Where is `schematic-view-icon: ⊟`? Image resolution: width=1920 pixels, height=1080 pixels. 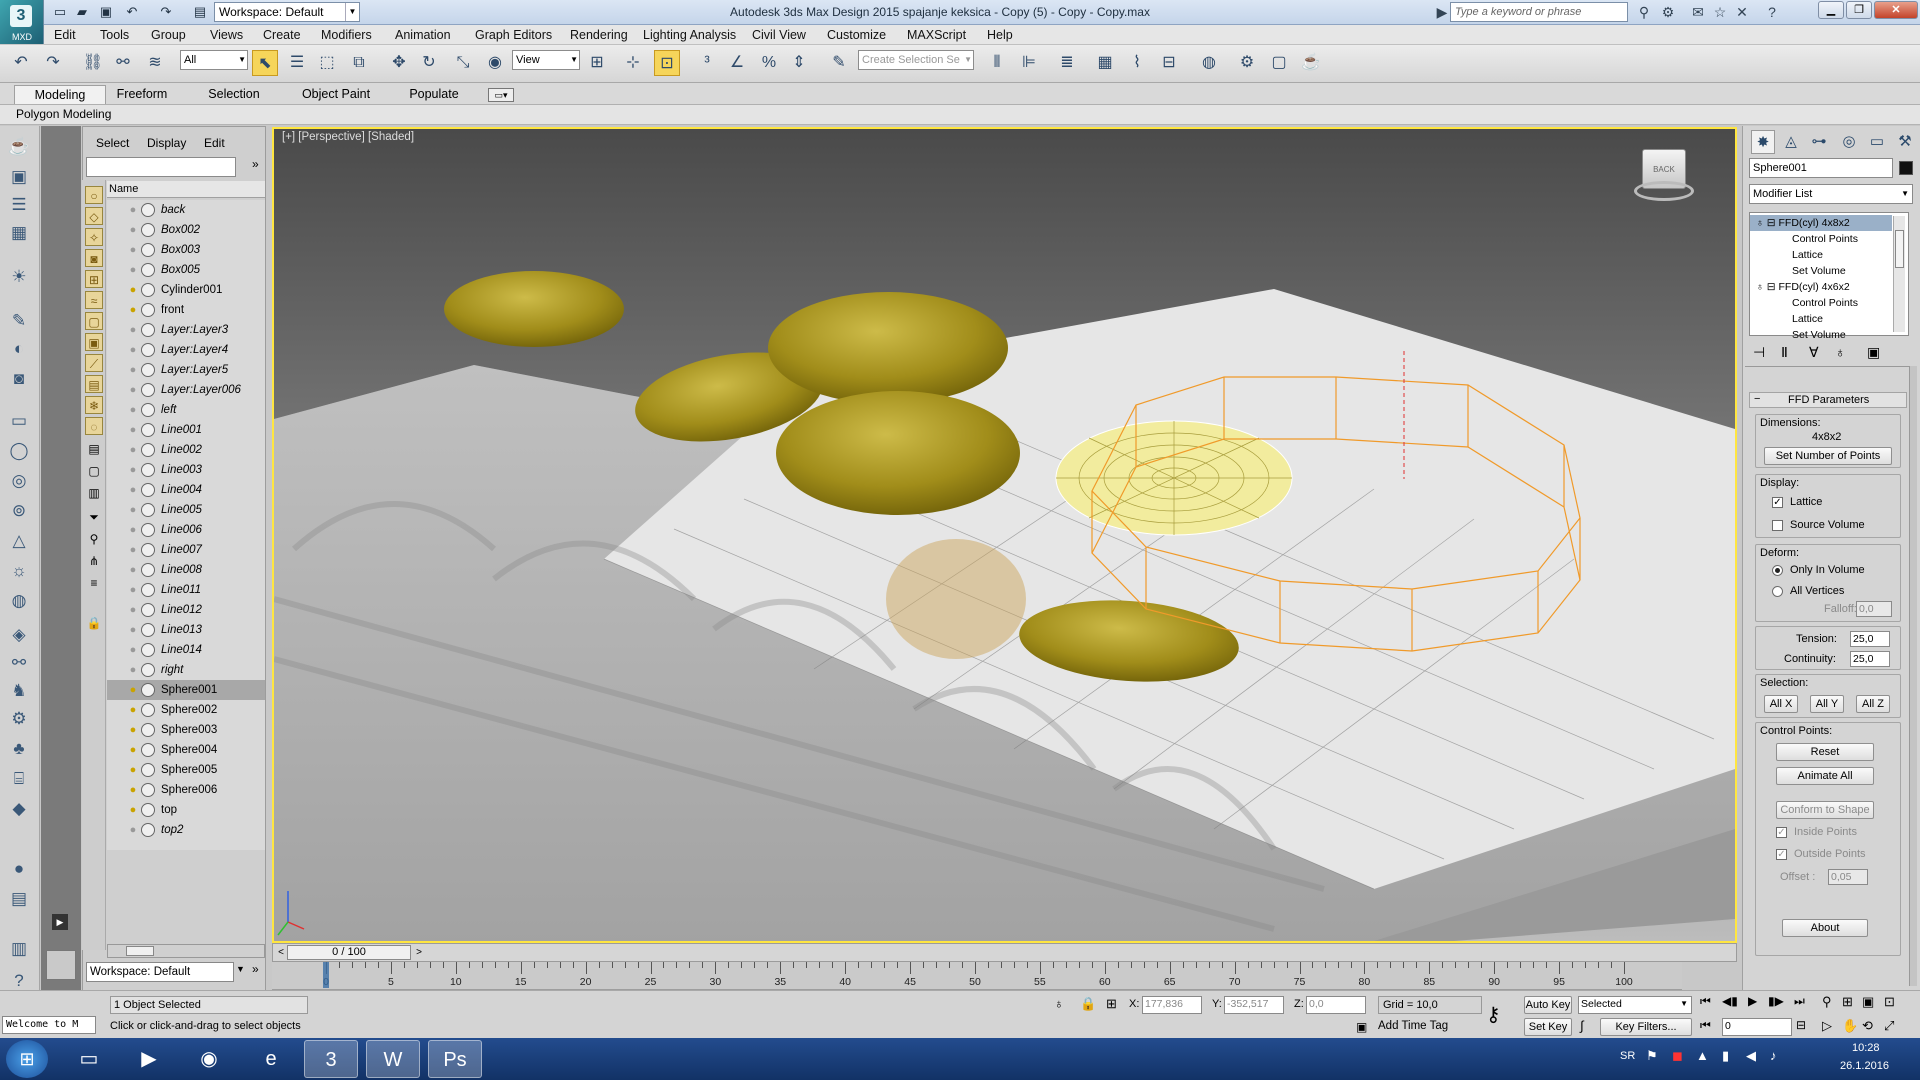 schematic-view-icon: ⊟ is located at coordinates (1169, 63).